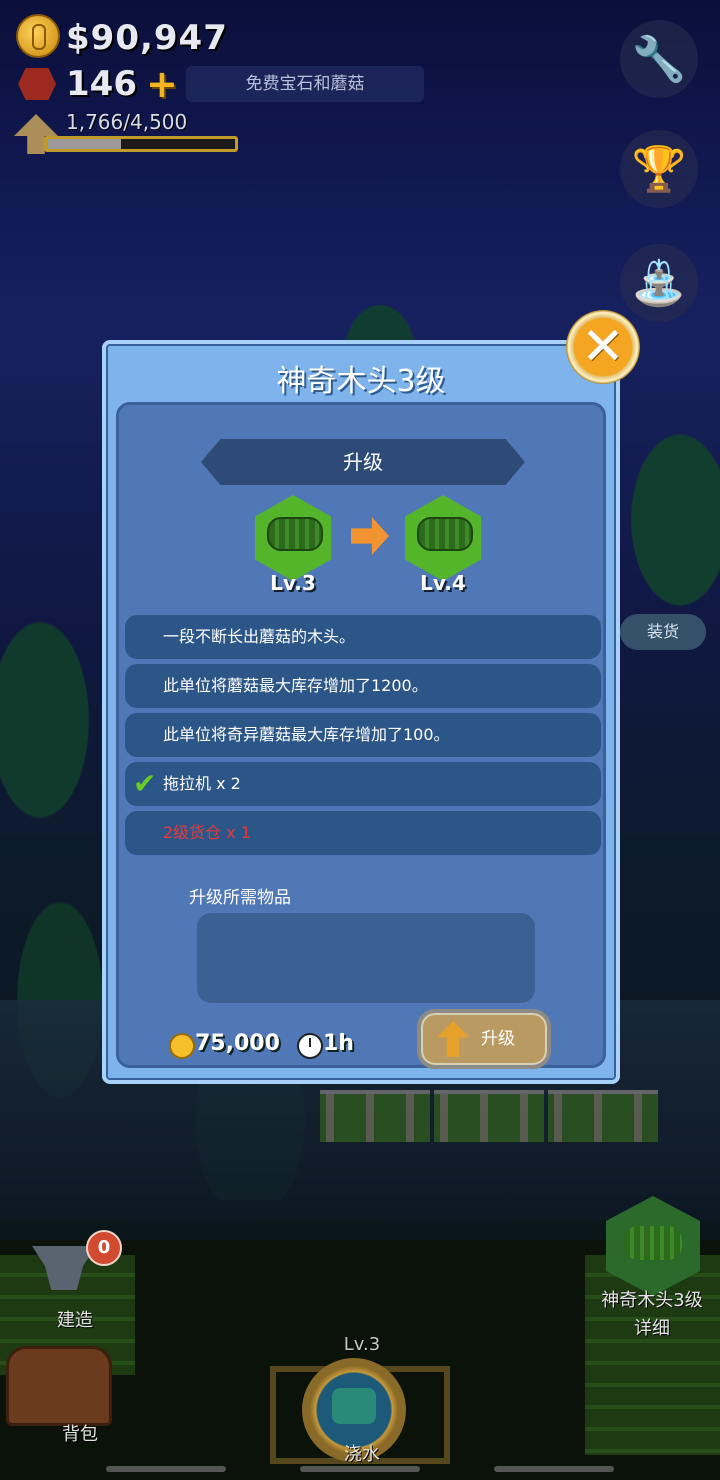 The image size is (720, 1480). What do you see at coordinates (363, 637) in the screenshot?
I see `info-row: 一段不断长出蘑菇的木头。` at bounding box center [363, 637].